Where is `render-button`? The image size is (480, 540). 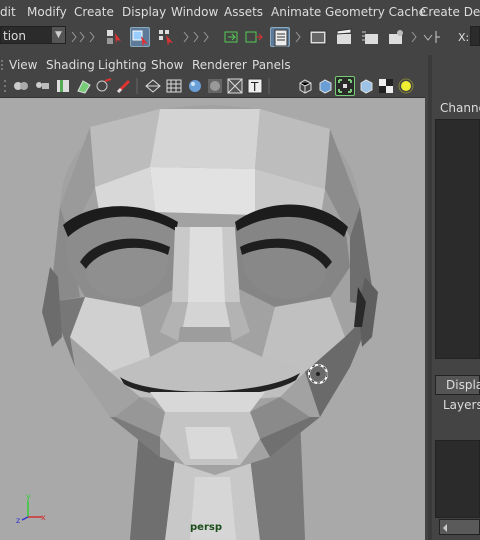
render-button is located at coordinates (344, 37).